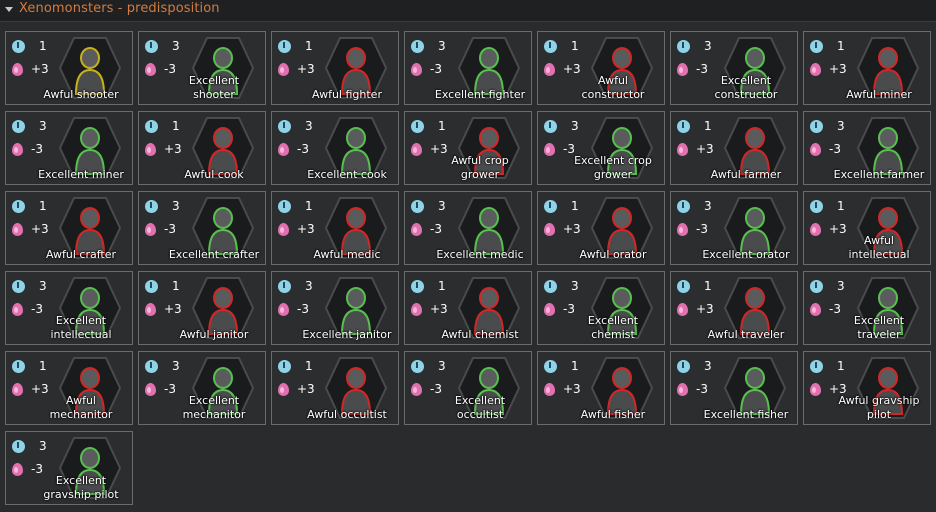 The image size is (936, 512). Describe the element at coordinates (734, 228) in the screenshot. I see `predisposition-card: 3 -3 Excellent orator` at that location.